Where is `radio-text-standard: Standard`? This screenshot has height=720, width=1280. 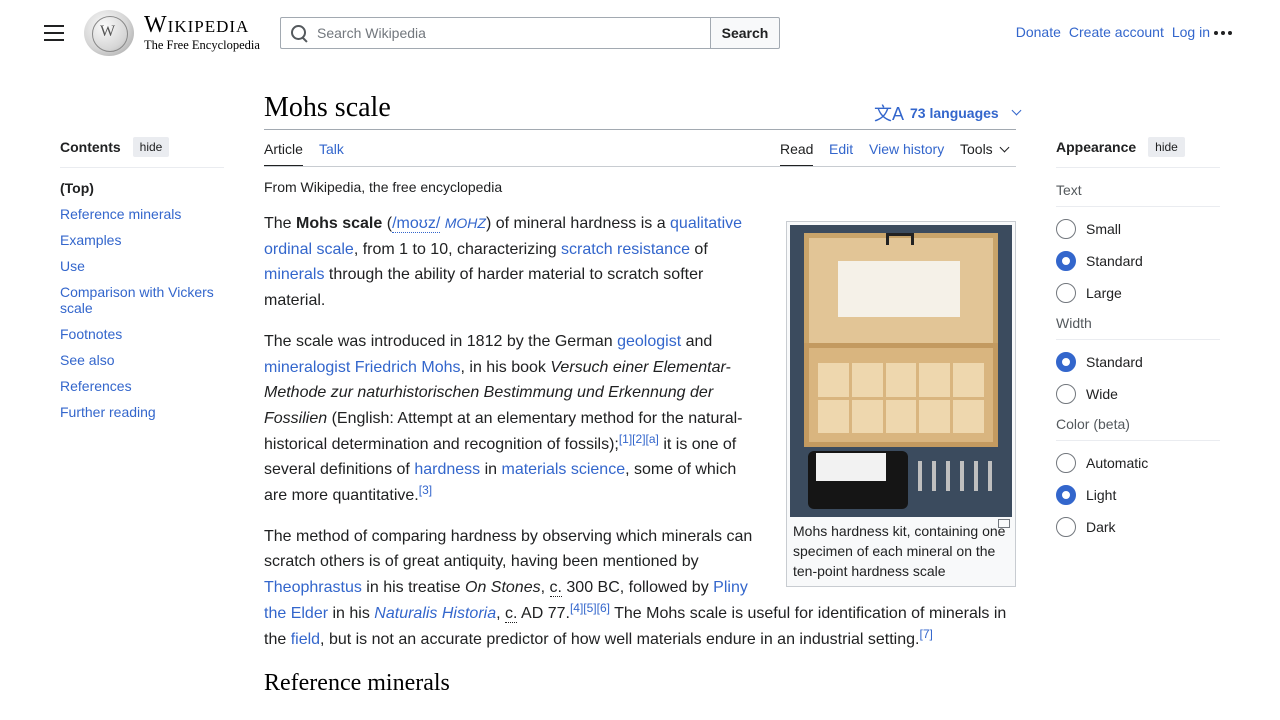 radio-text-standard: Standard is located at coordinates (1138, 261).